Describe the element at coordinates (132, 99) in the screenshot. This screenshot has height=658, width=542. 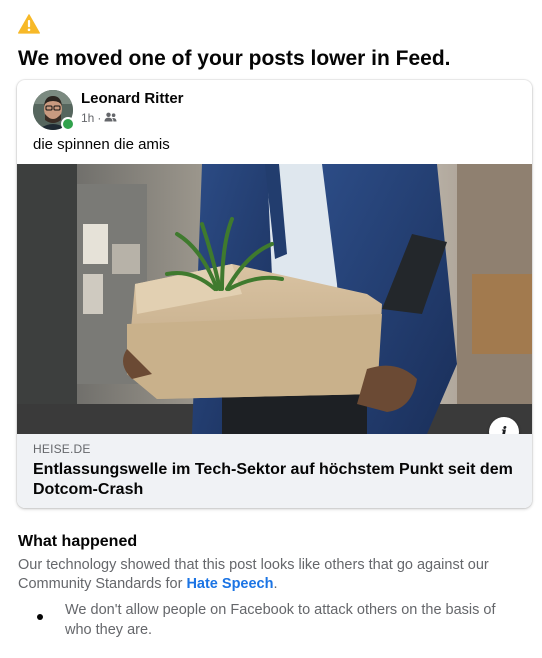
I see `author-name: Leonard Ritter` at that location.